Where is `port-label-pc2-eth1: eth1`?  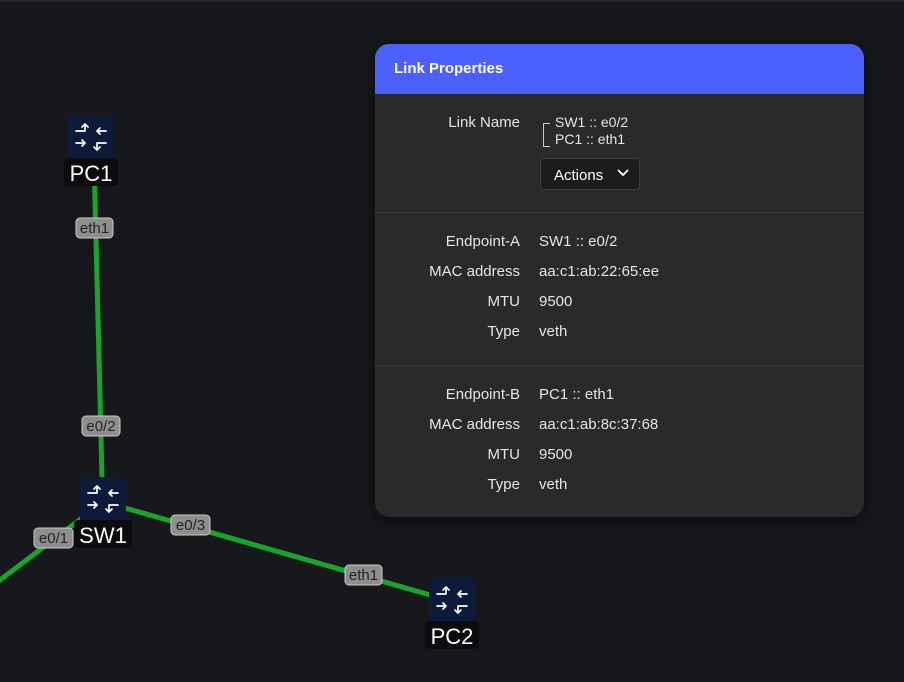
port-label-pc2-eth1: eth1 is located at coordinates (363, 575).